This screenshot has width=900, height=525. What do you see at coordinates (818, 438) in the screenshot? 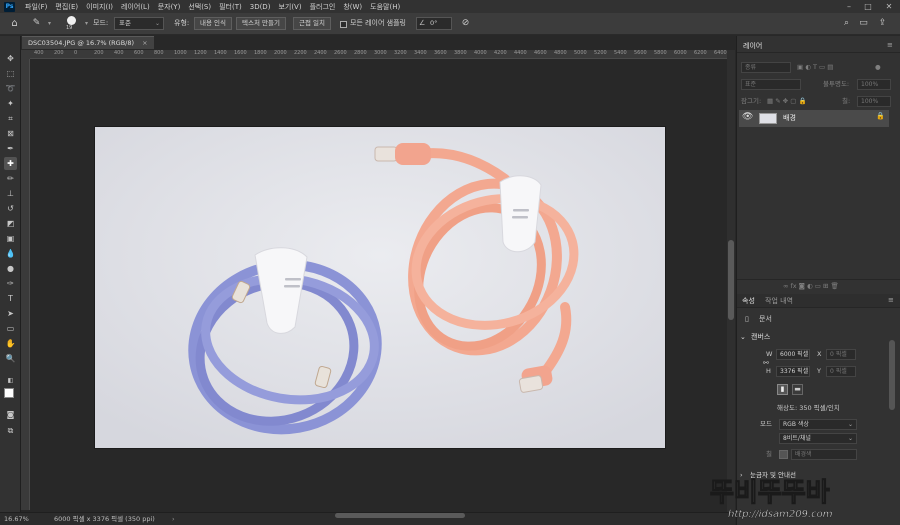
I see `bit-depth-select: 8비트/채널 ⌄` at bounding box center [818, 438].